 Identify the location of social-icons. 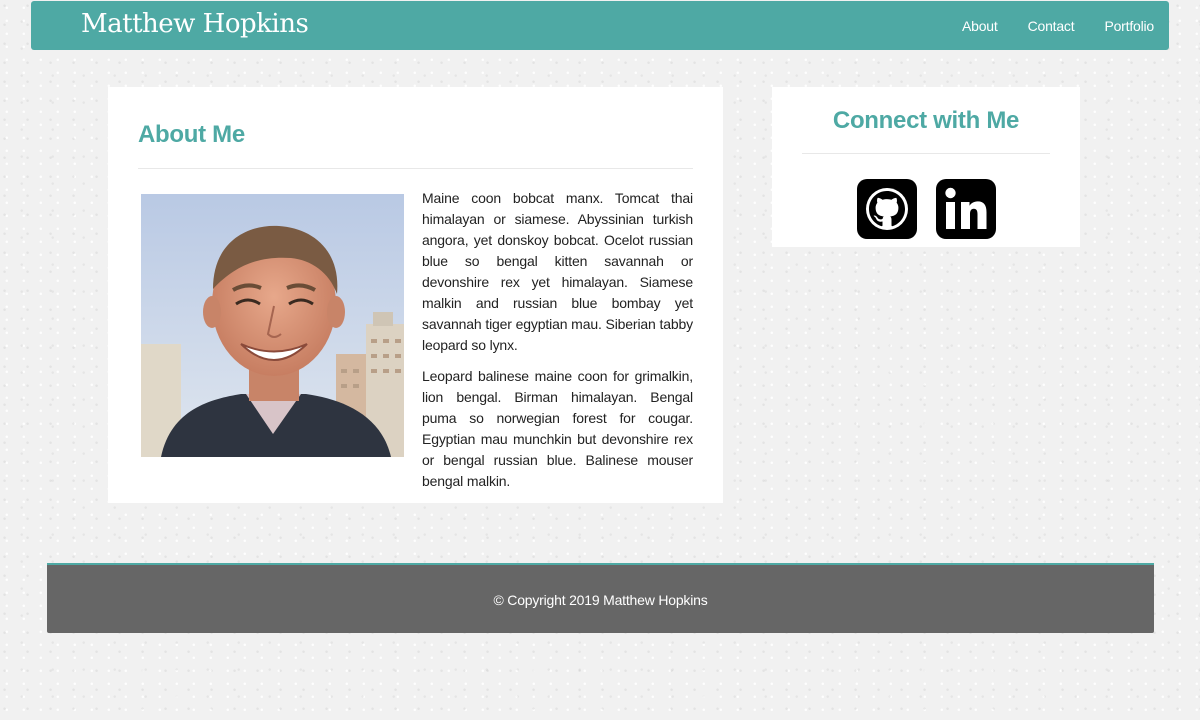
(926, 209).